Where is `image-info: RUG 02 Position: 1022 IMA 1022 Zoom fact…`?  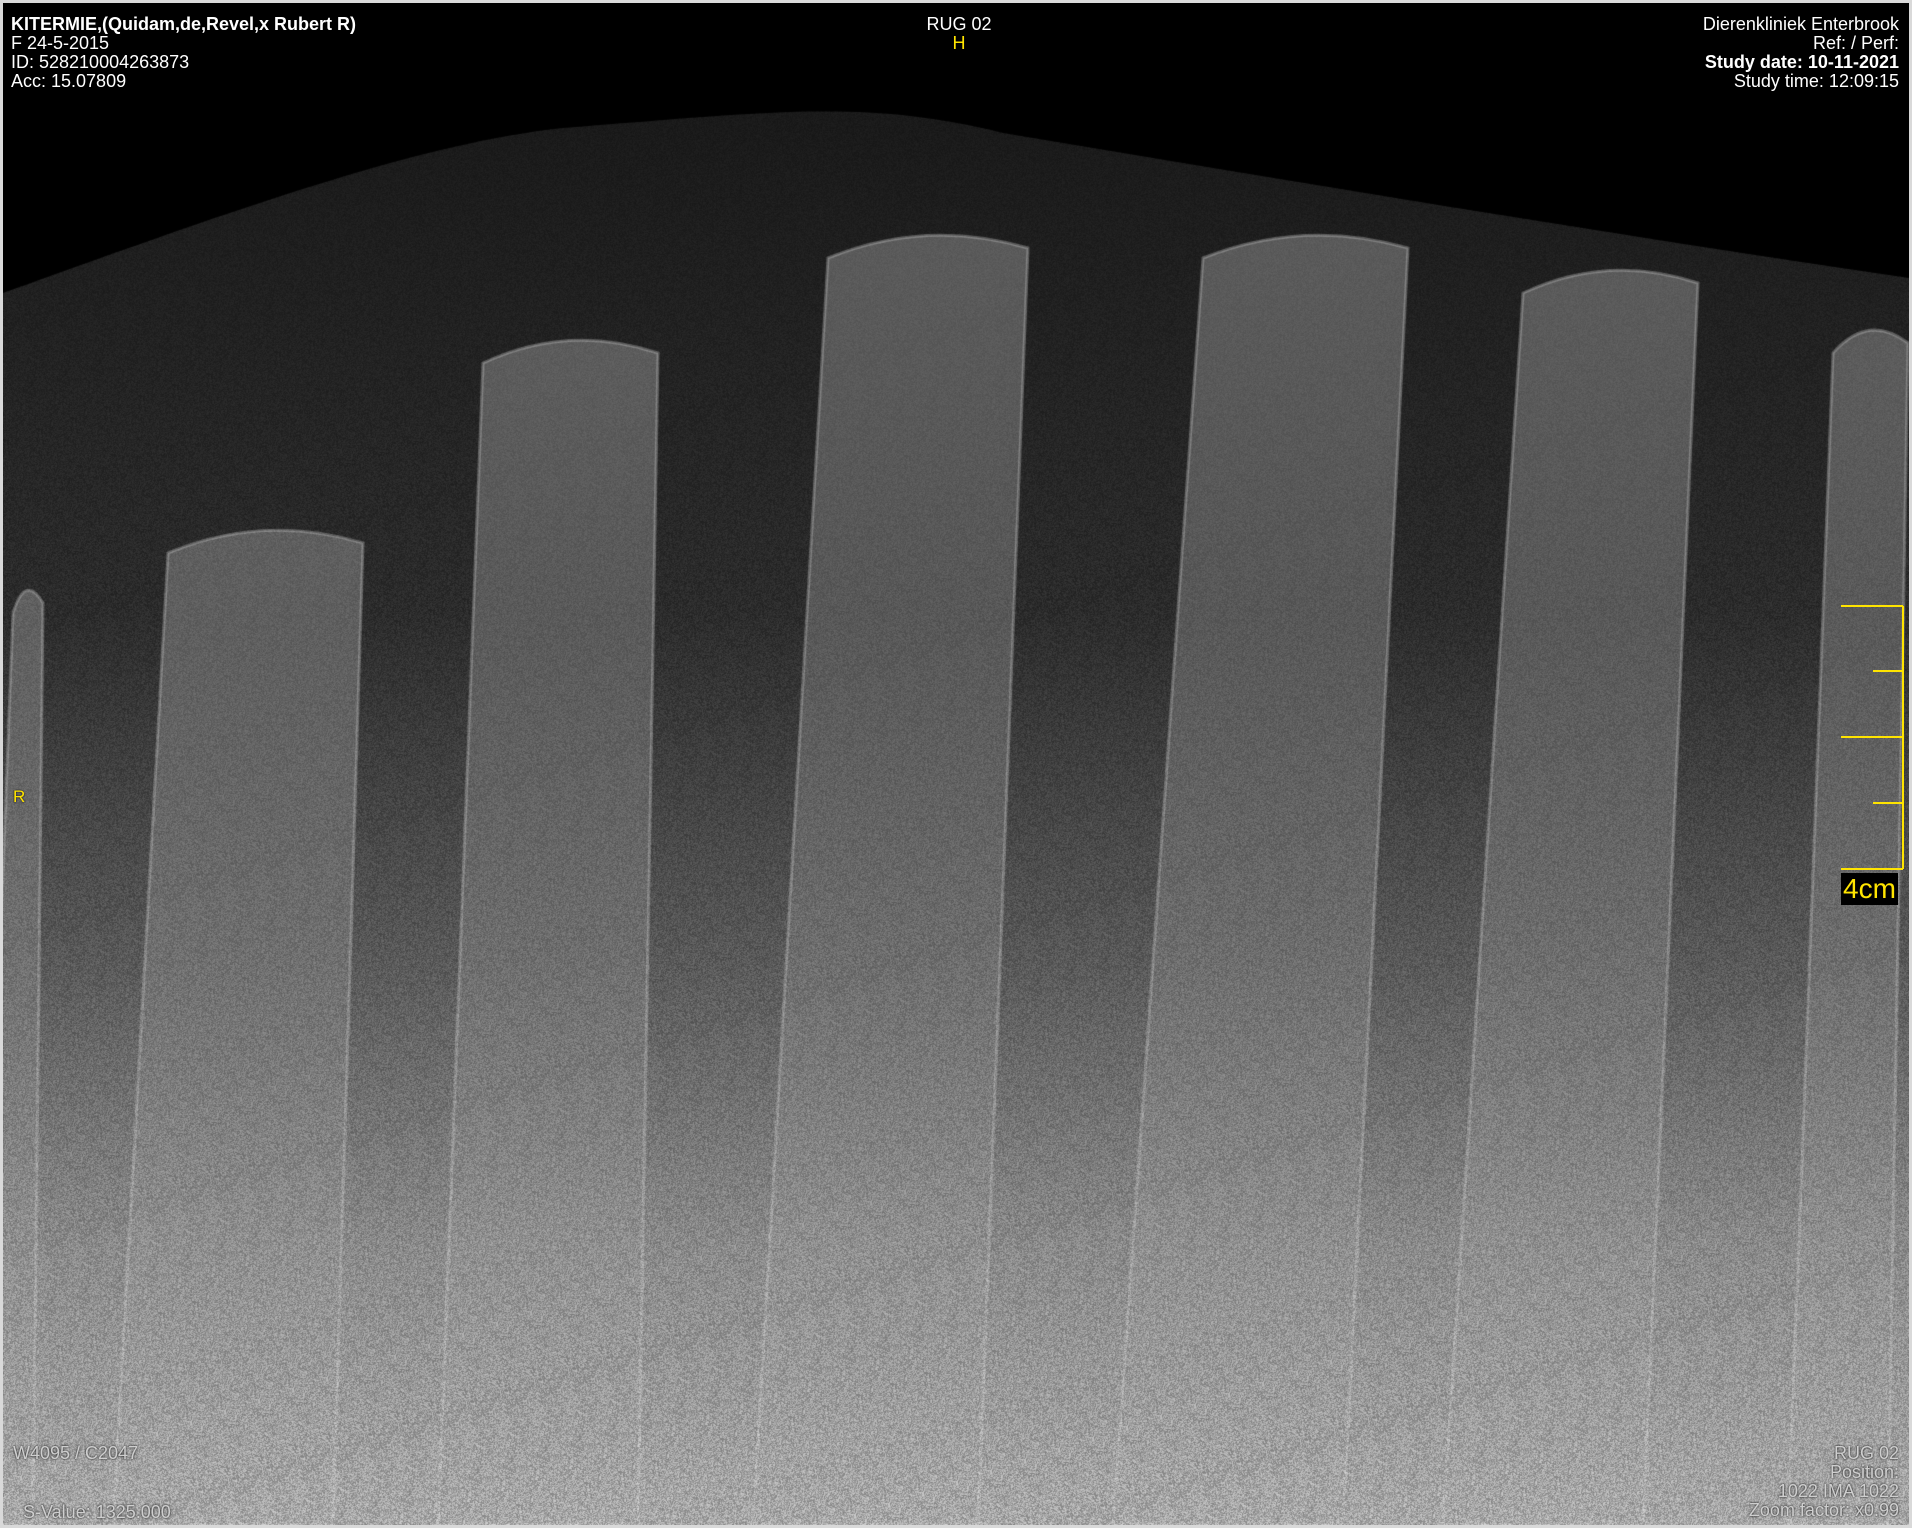
image-info: RUG 02 Position: 1022 IMA 1022 Zoom fact… is located at coordinates (1824, 1482).